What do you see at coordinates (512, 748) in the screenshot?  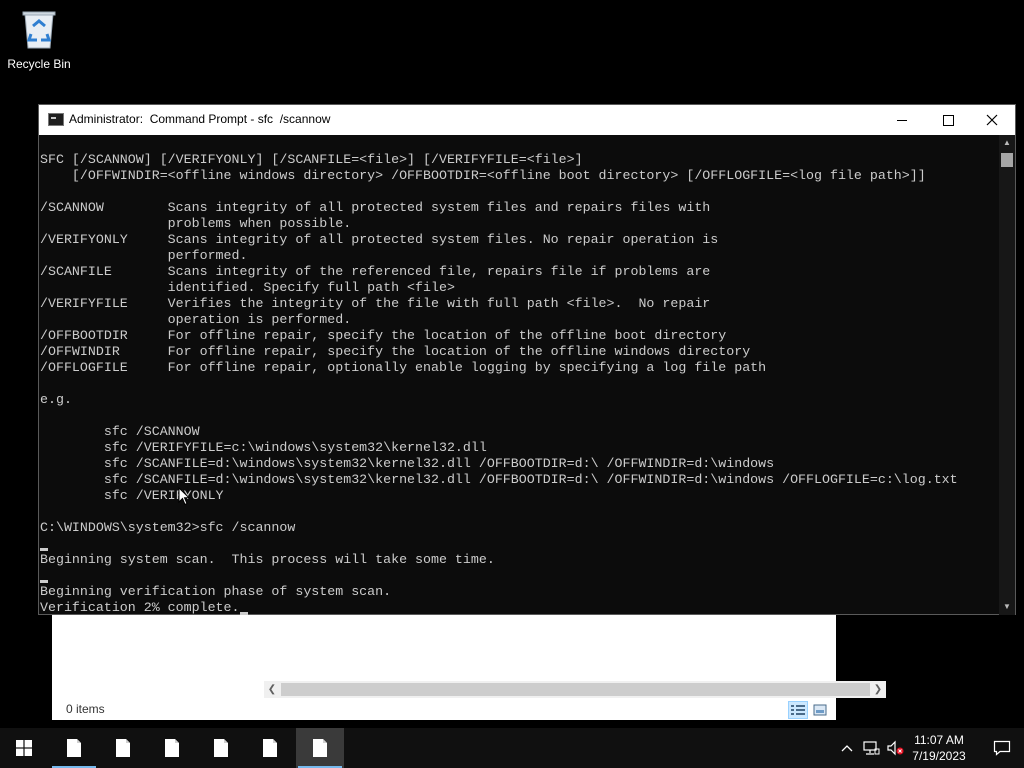 I see `taskbar: 11:07 AM 7/19/2023` at bounding box center [512, 748].